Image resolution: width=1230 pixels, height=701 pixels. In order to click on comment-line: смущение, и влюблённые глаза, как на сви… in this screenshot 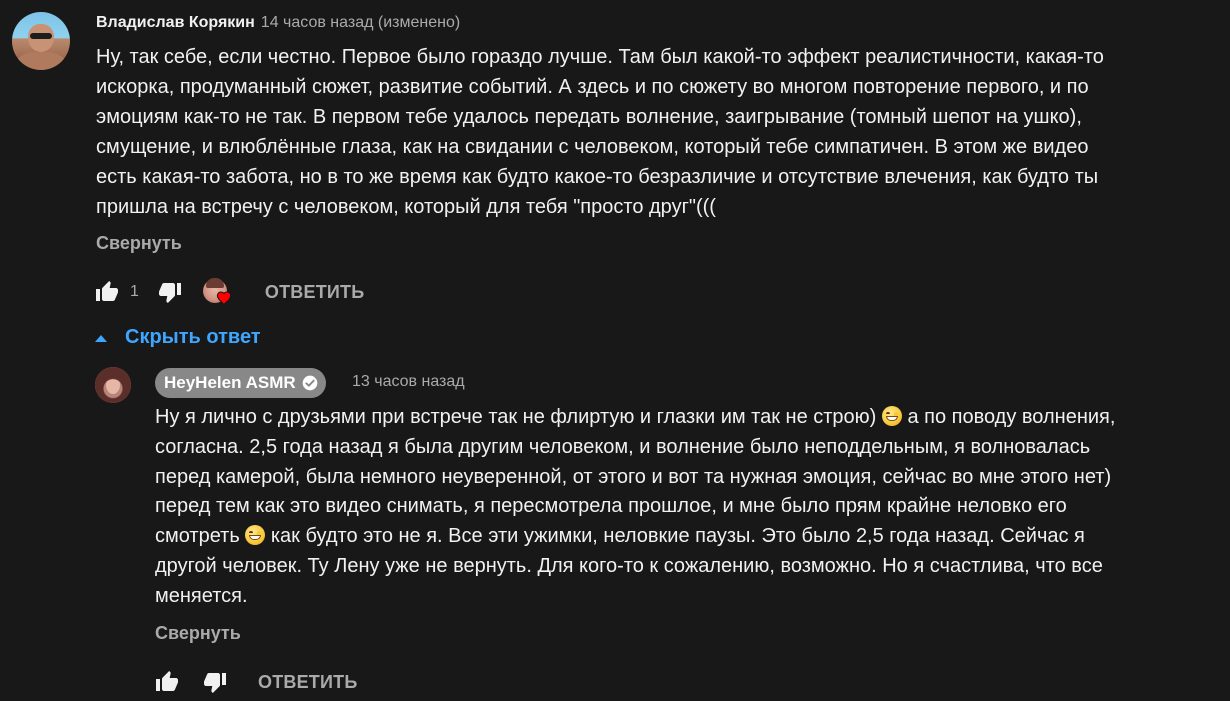, I will do `click(592, 147)`.